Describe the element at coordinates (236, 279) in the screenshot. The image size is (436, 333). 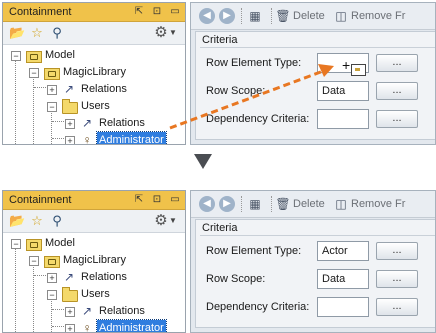
I see `row-scope-label: Row Scope:` at that location.